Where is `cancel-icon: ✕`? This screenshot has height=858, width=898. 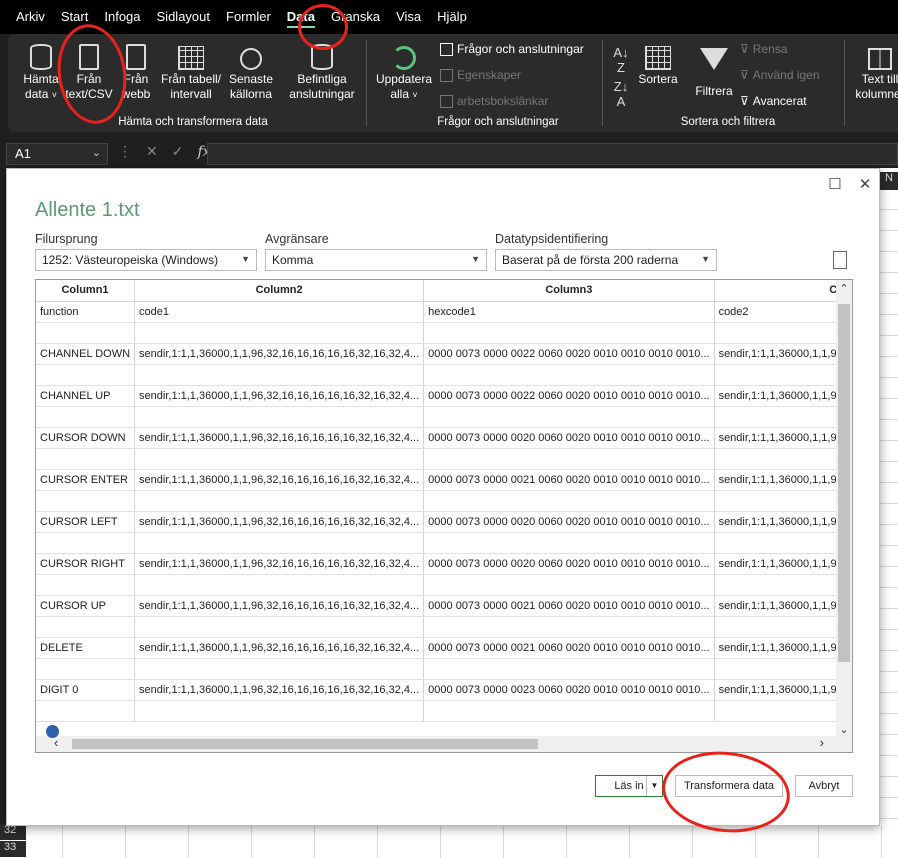
cancel-icon: ✕ is located at coordinates (152, 151).